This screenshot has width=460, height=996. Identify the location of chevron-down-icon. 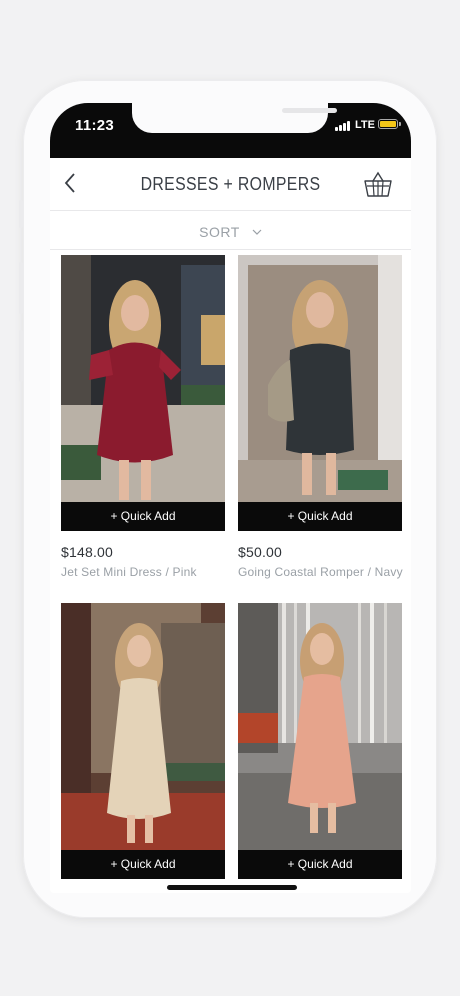
(257, 230).